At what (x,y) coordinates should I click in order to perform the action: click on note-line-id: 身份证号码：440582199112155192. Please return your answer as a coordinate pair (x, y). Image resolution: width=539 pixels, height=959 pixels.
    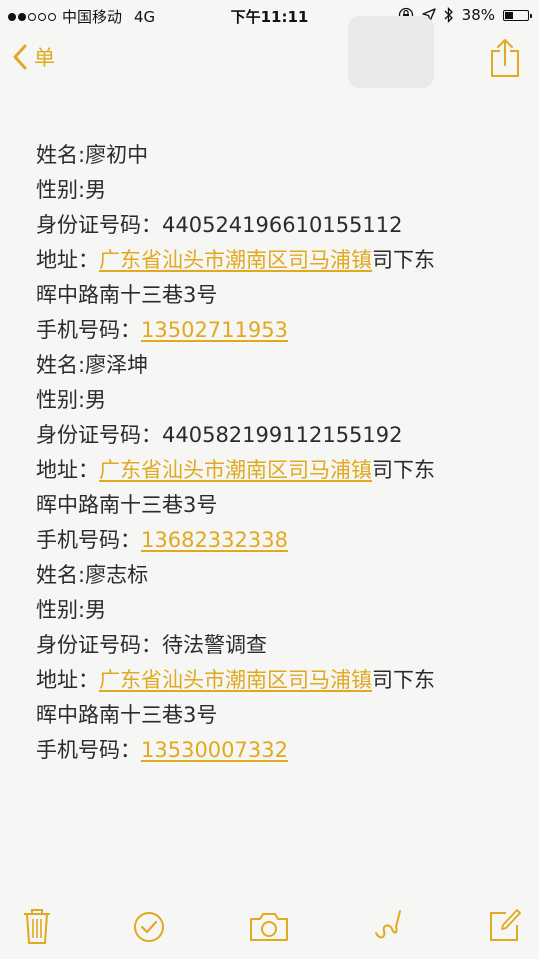
    Looking at the image, I should click on (271, 435).